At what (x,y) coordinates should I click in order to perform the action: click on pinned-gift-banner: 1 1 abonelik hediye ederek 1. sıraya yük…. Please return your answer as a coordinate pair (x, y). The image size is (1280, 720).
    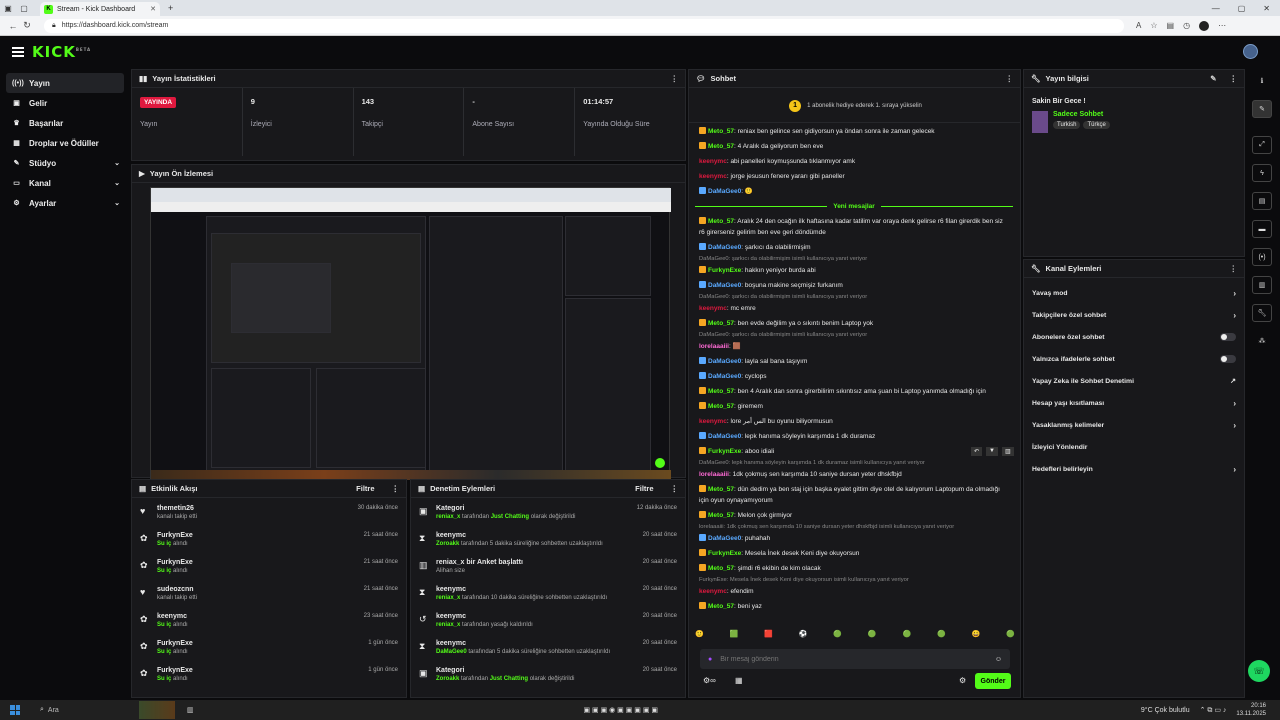
    Looking at the image, I should click on (854, 106).